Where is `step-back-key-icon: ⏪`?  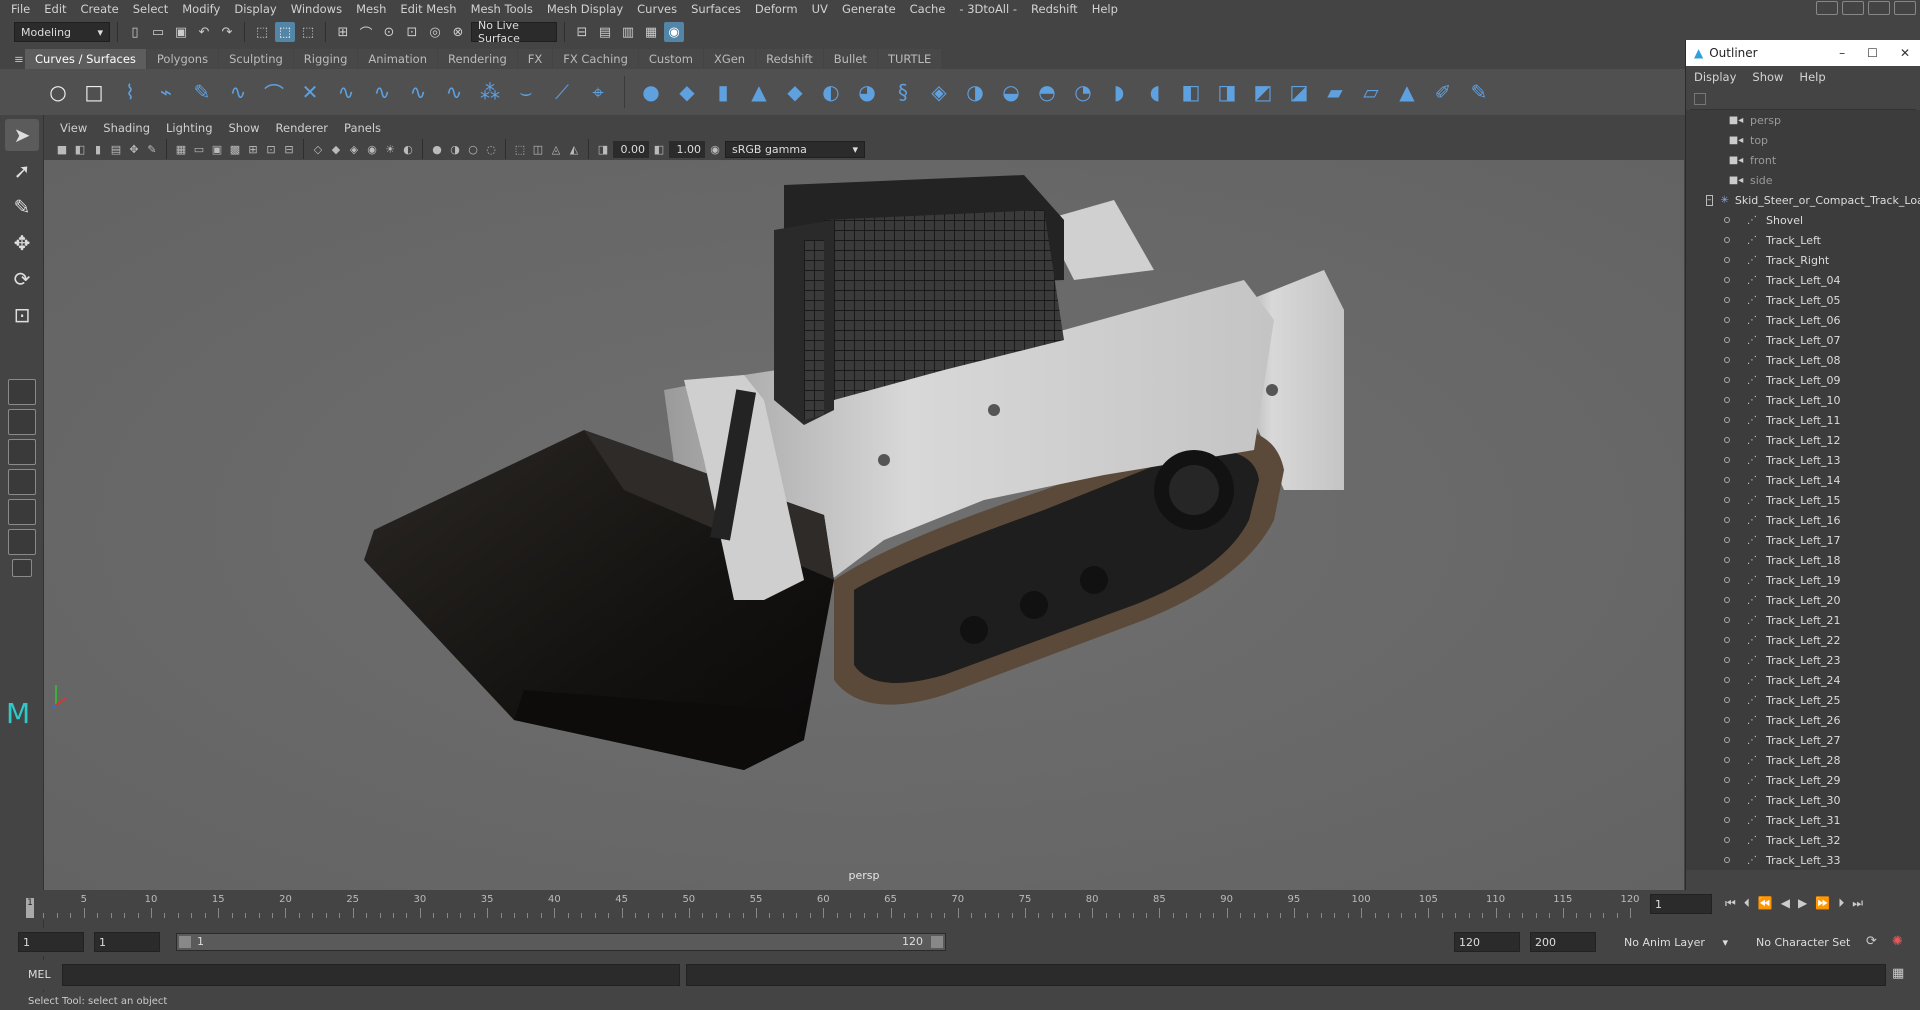
step-back-key-icon: ⏪ is located at coordinates (1765, 903).